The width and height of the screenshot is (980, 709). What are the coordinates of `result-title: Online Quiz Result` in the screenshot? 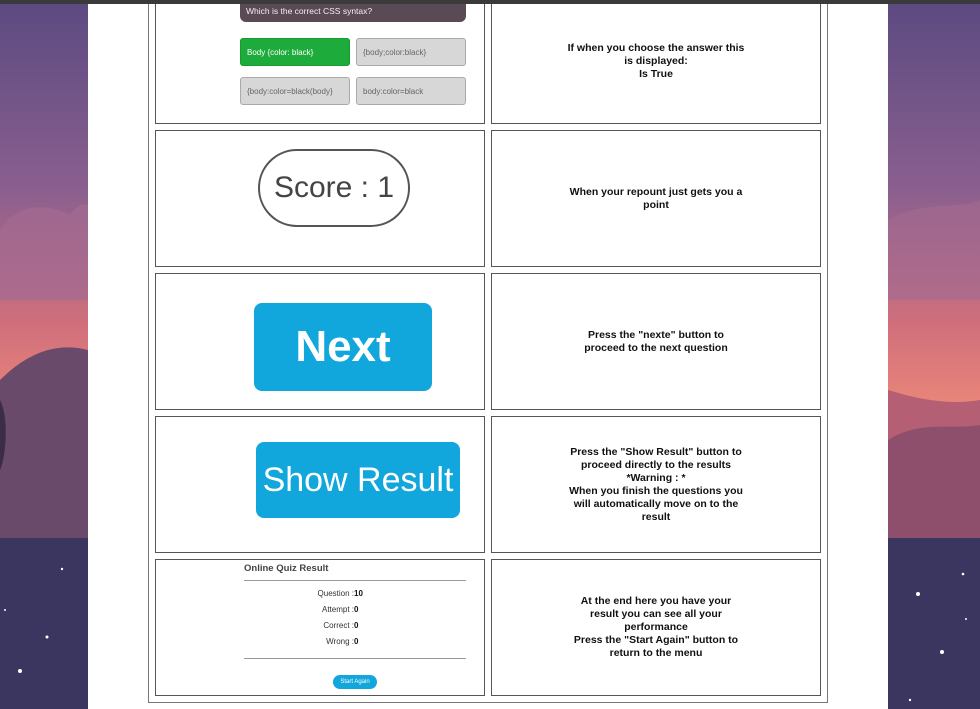 It's located at (286, 568).